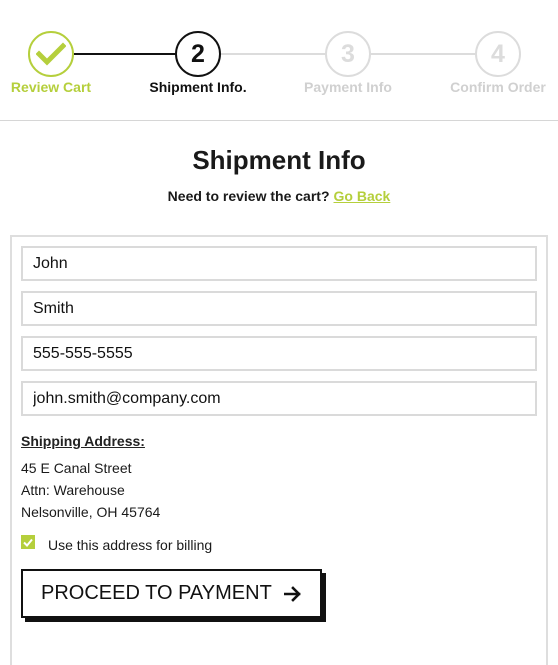 The height and width of the screenshot is (665, 558). Describe the element at coordinates (292, 593) in the screenshot. I see `arrow-right-icon` at that location.